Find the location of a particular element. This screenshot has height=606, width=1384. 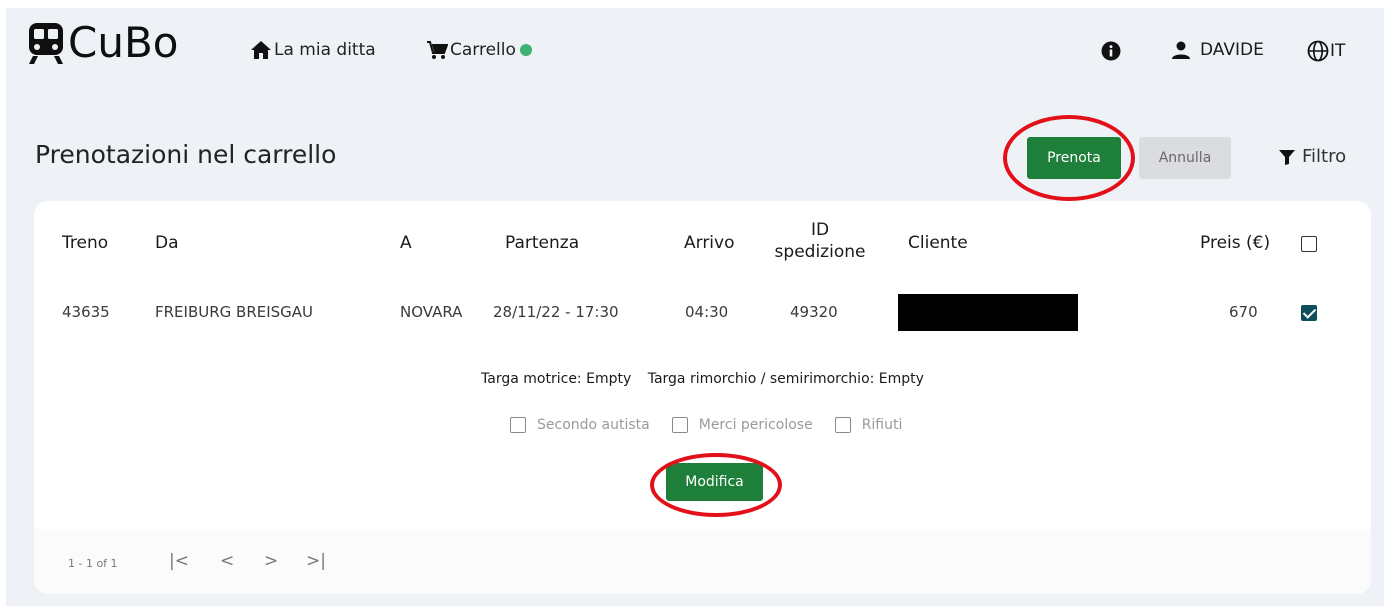

row-select-checkbox is located at coordinates (1309, 313).